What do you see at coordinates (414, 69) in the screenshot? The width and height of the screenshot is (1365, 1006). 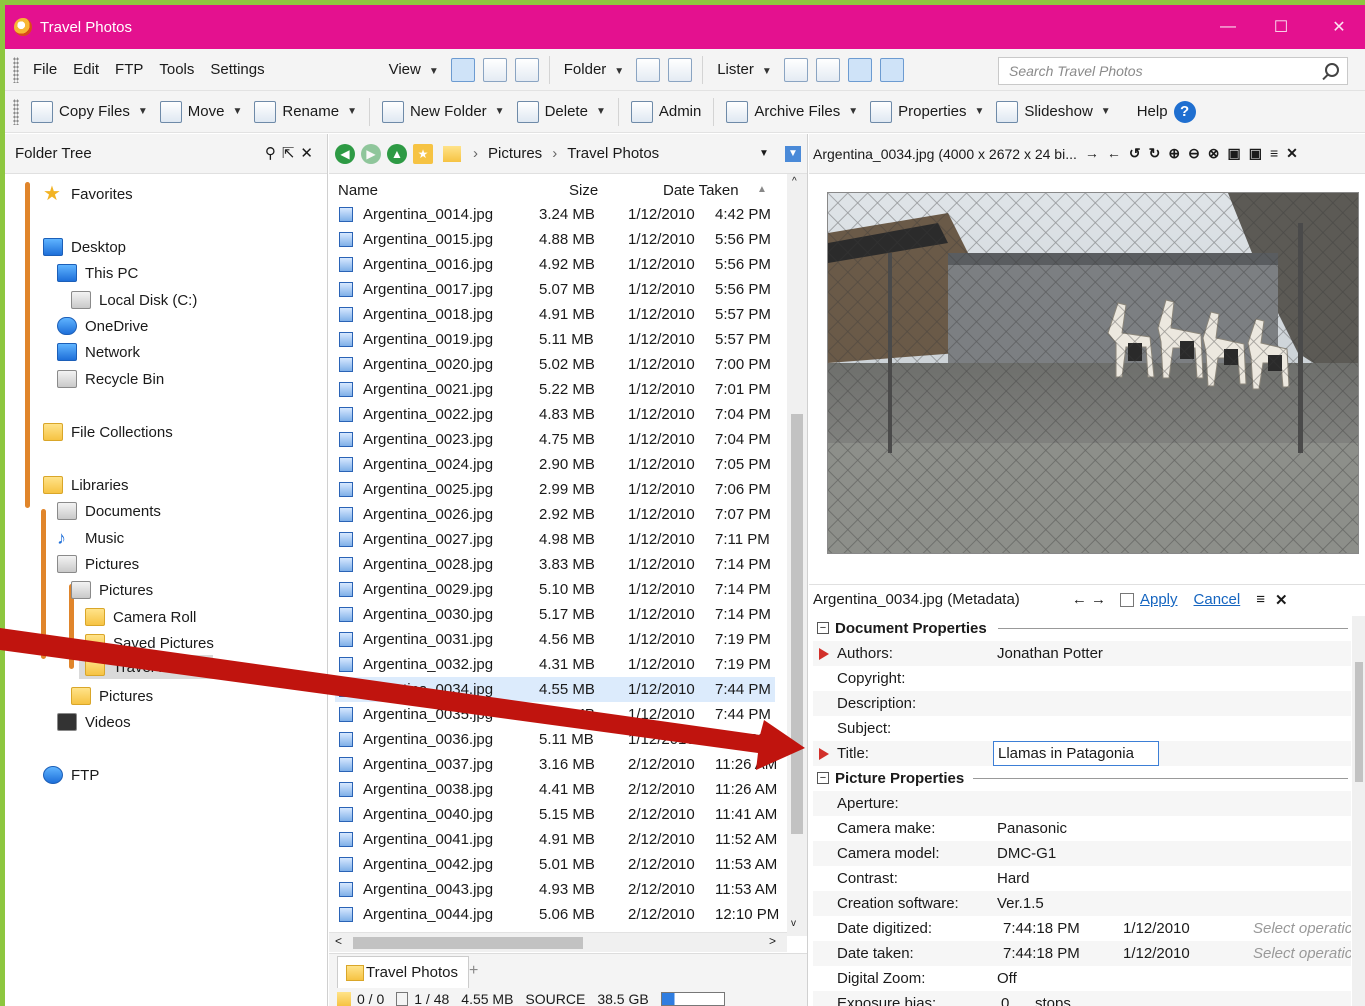 I see `view-menu: View ▼` at bounding box center [414, 69].